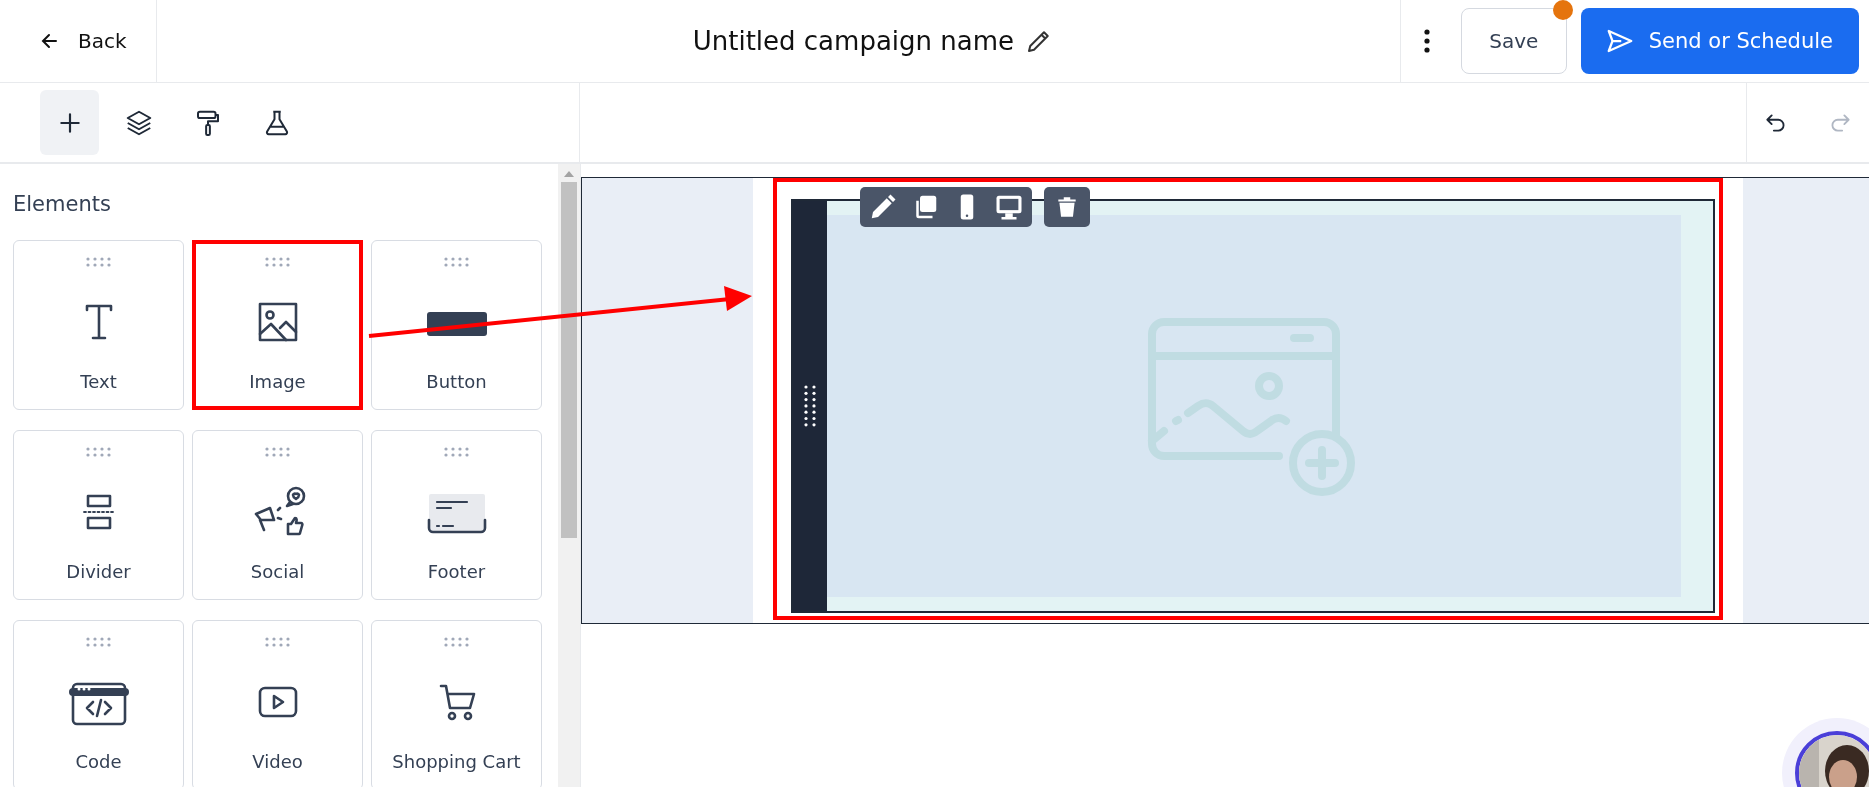  I want to click on panel-title: Elements, so click(62, 204).